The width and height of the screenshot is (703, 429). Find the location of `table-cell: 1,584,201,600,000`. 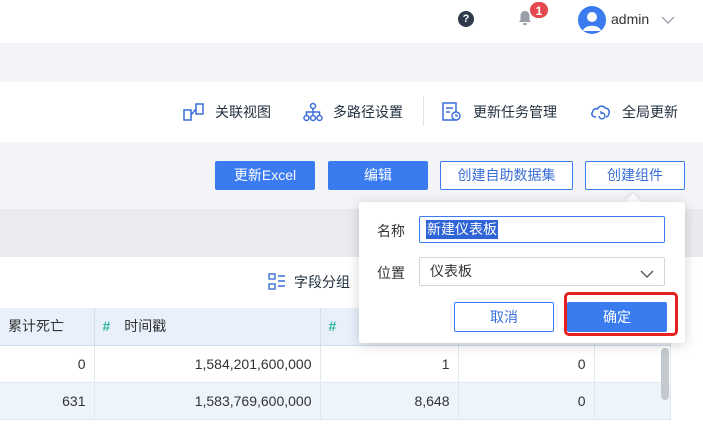

table-cell: 1,584,201,600,000 is located at coordinates (207, 364).